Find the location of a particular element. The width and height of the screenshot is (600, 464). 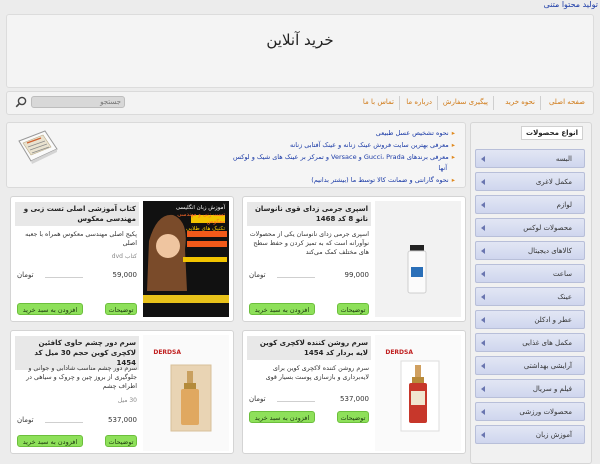

price-value: 59,000 is located at coordinates (124, 275).